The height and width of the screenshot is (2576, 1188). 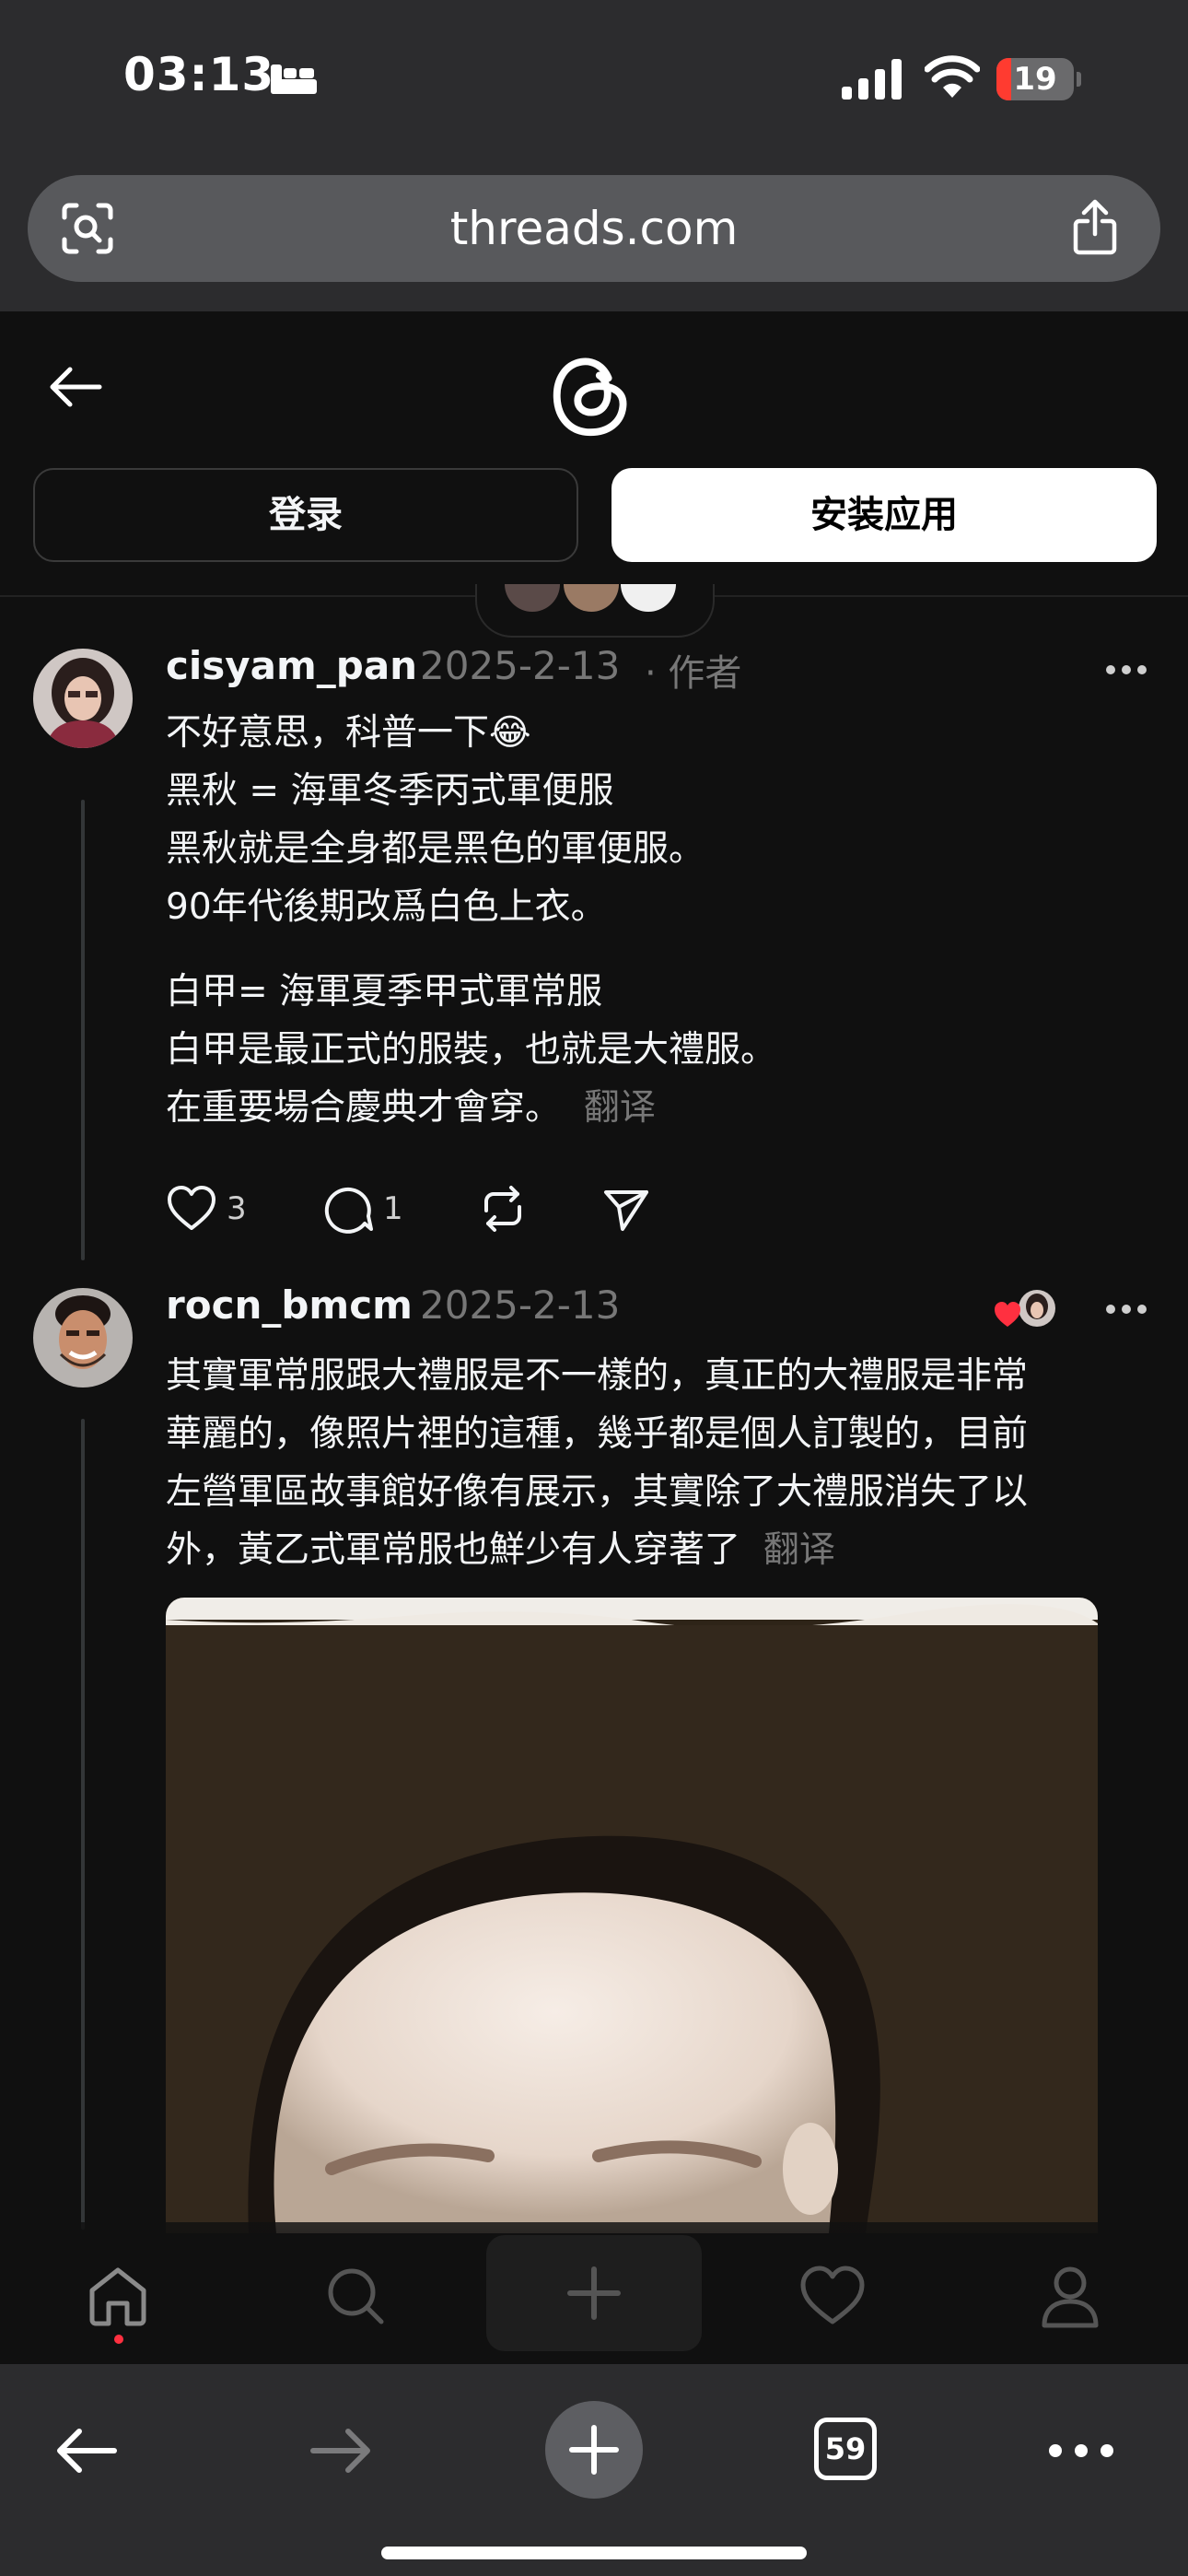 What do you see at coordinates (1027, 1310) in the screenshot?
I see `liked-by-author-badge` at bounding box center [1027, 1310].